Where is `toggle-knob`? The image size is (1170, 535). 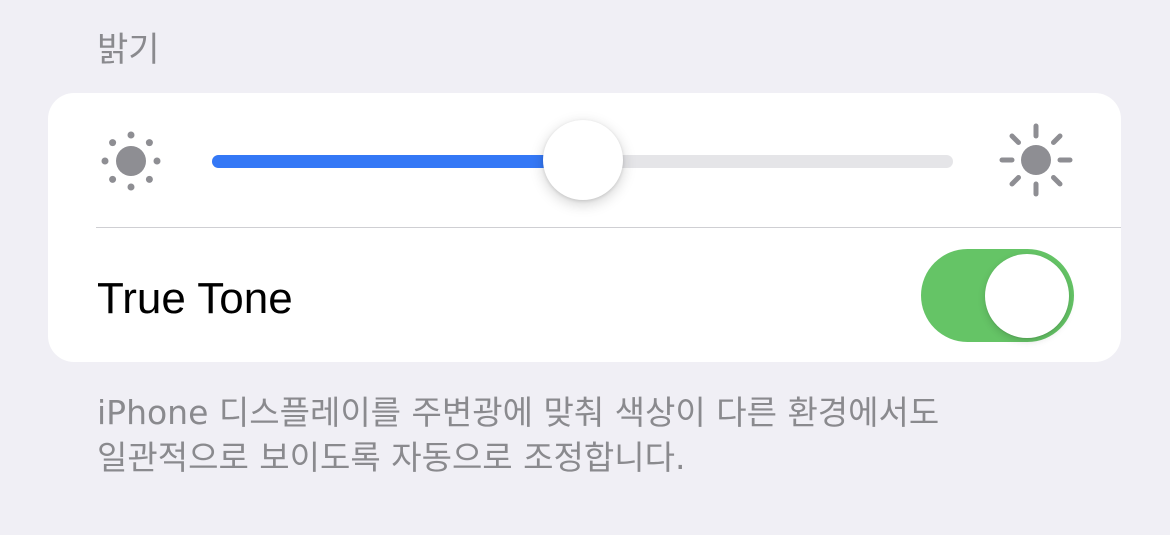 toggle-knob is located at coordinates (1027, 296).